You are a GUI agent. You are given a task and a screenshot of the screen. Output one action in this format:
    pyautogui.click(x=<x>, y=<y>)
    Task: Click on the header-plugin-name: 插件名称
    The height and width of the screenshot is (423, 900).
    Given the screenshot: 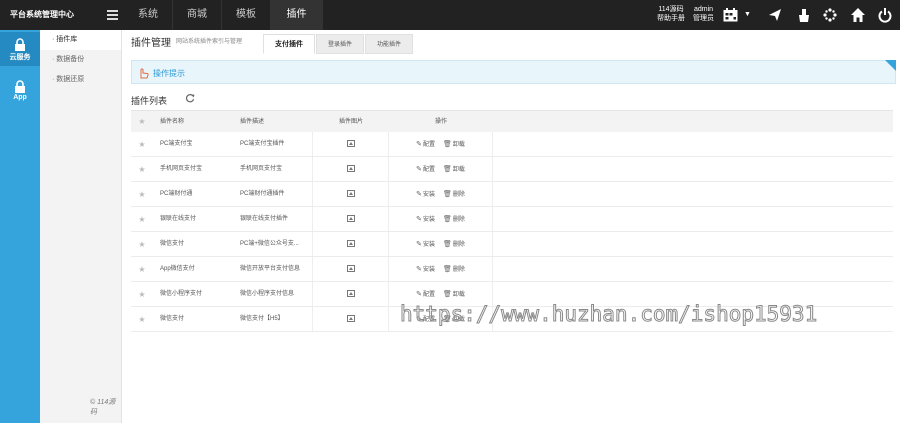 What is the action you would take?
    pyautogui.click(x=172, y=122)
    